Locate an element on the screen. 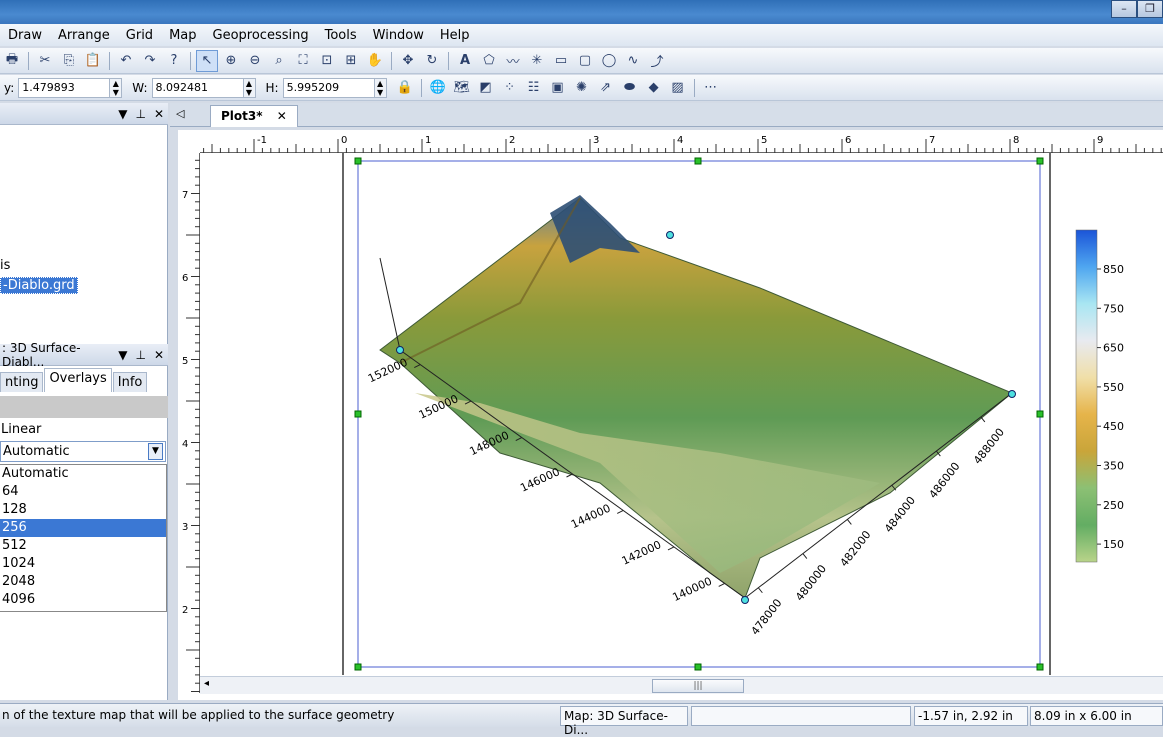 This screenshot has height=737, width=1163. minimize-button: – is located at coordinates (1124, 9).